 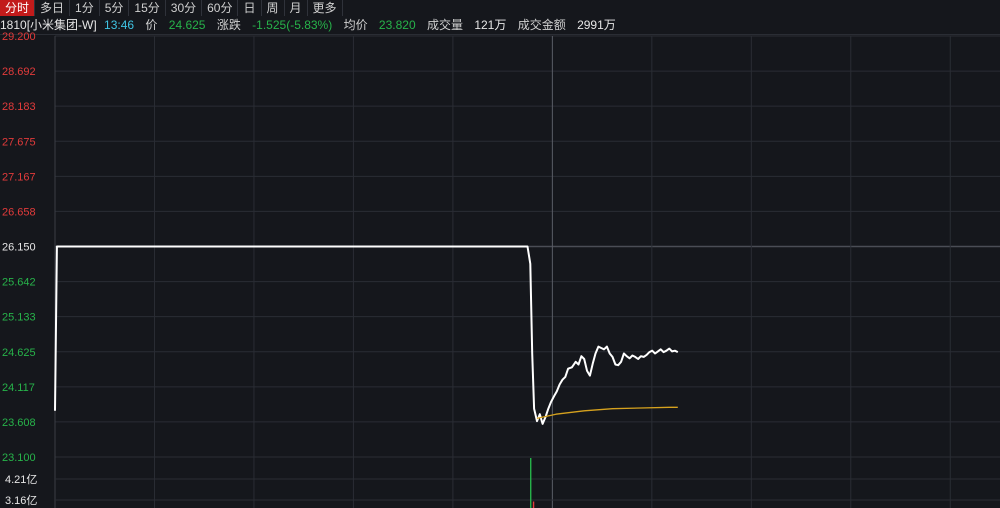 What do you see at coordinates (19, 107) in the screenshot?
I see `price-tick-label: 28.183` at bounding box center [19, 107].